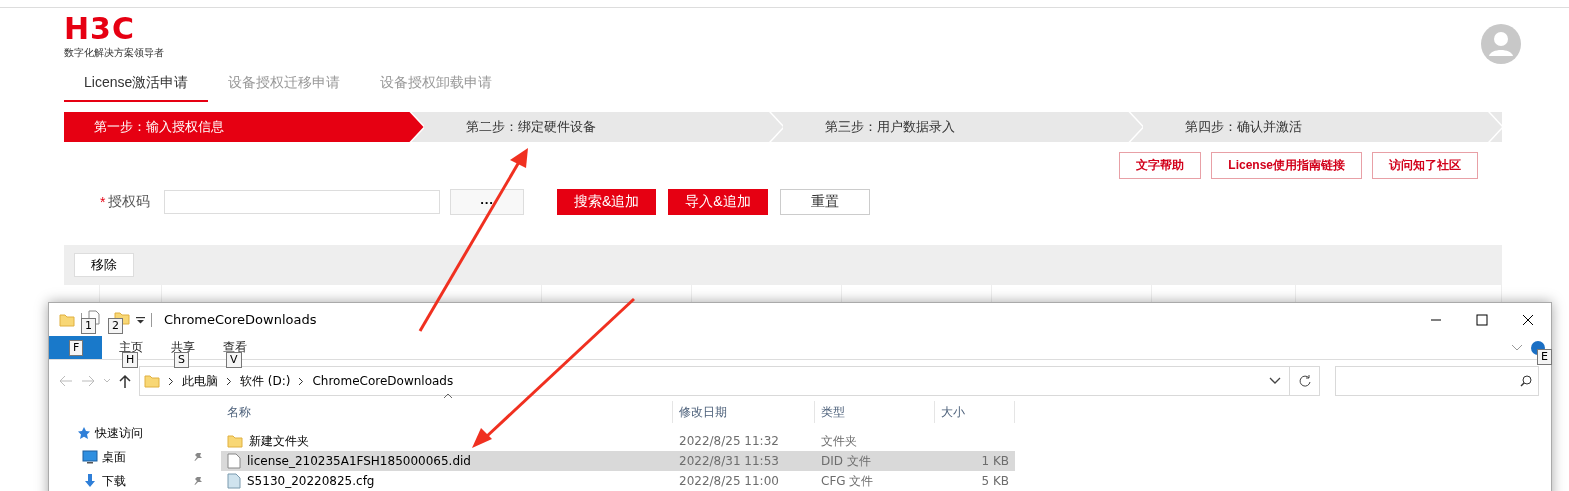 The image size is (1569, 491). What do you see at coordinates (265, 381) in the screenshot?
I see `breadcrumb: 软件 (D:)` at bounding box center [265, 381].